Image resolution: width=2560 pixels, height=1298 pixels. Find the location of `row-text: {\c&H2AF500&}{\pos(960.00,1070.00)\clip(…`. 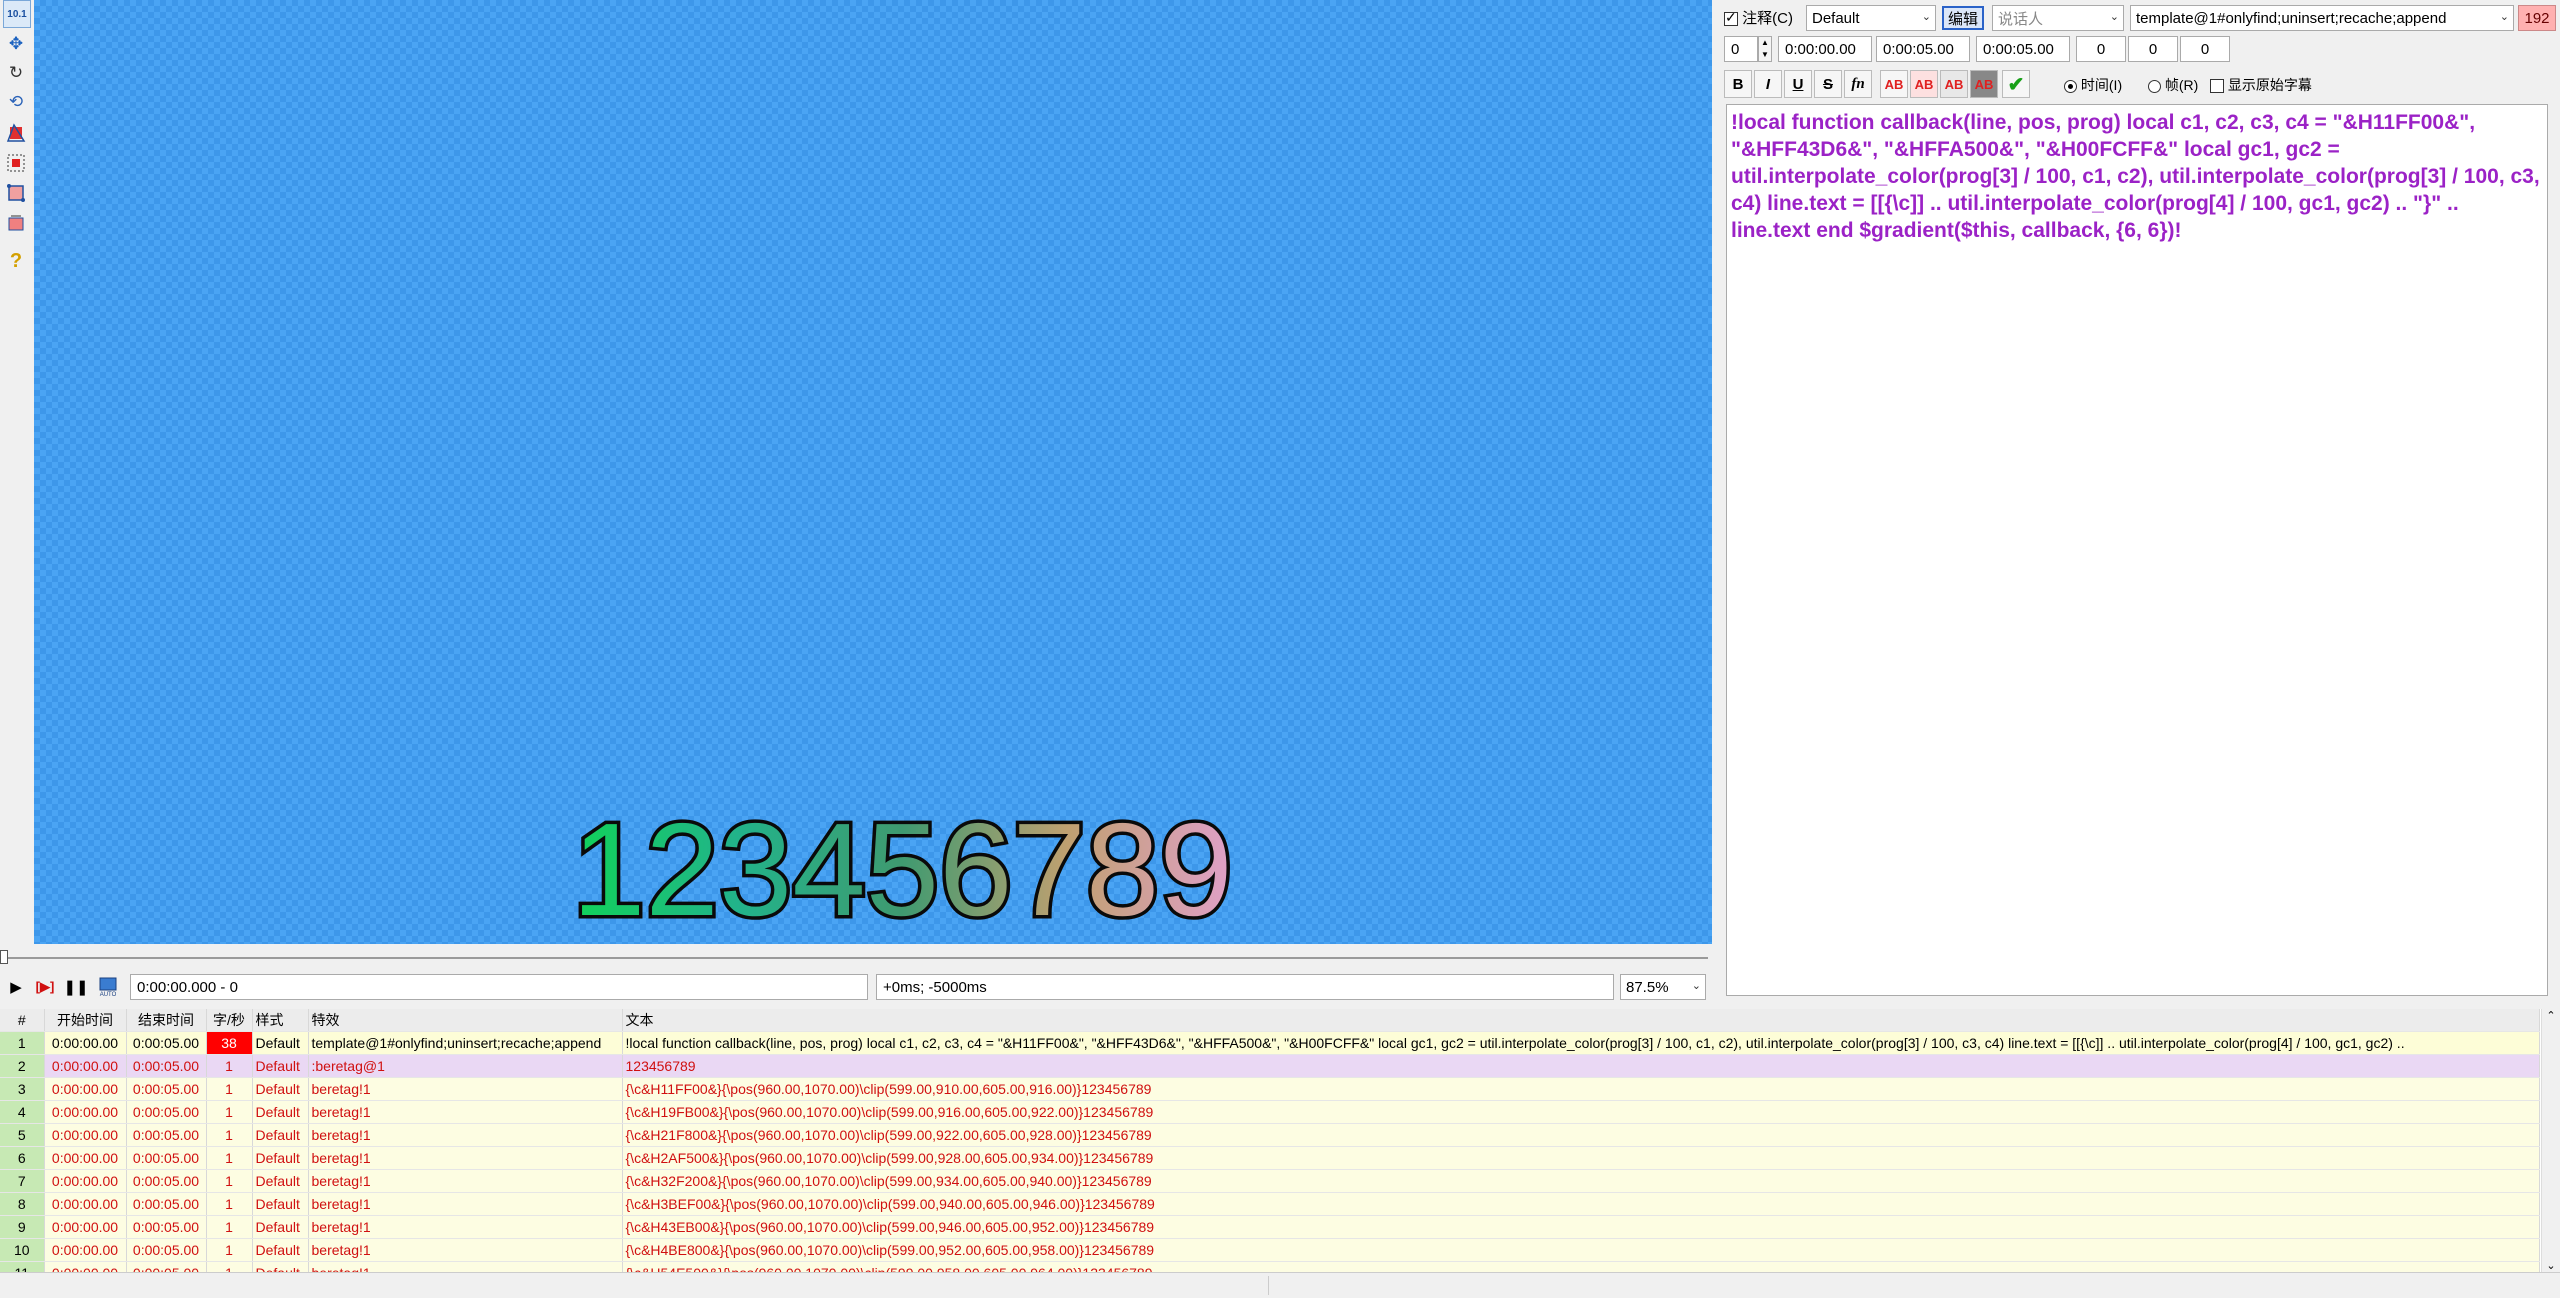

row-text: {\c&H2AF500&}{\pos(960.00,1070.00)\clip(… is located at coordinates (1581, 1158).